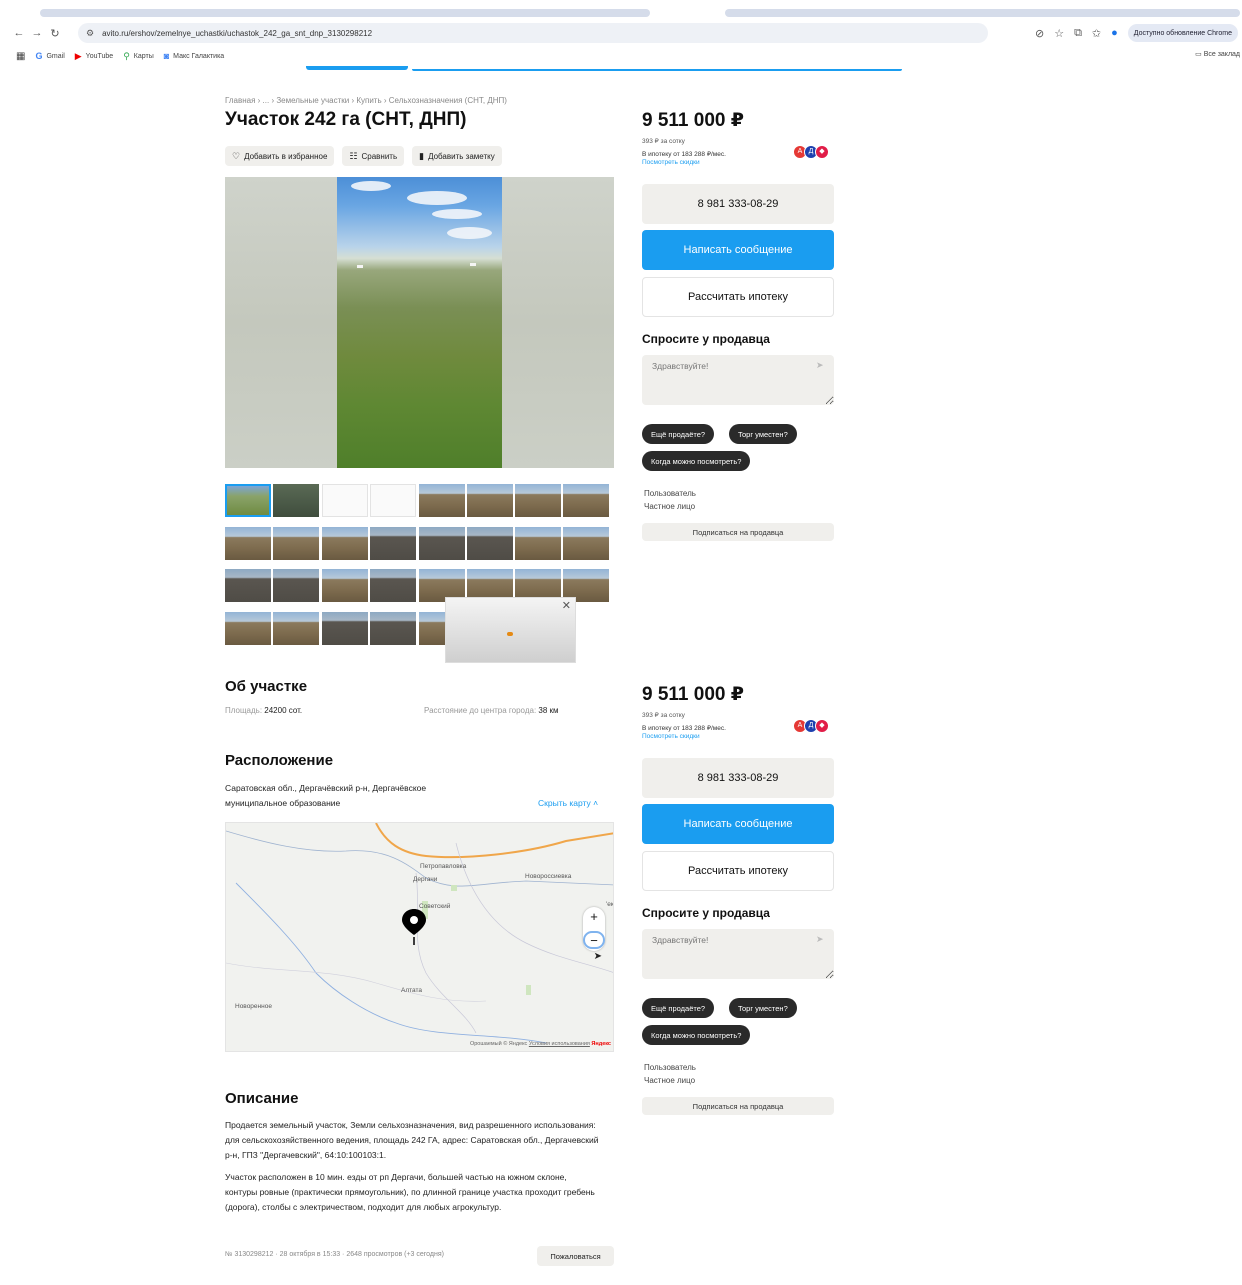 The width and height of the screenshot is (1242, 1285). I want to click on seller-info: Пользователь Частное лицо, so click(670, 1074).